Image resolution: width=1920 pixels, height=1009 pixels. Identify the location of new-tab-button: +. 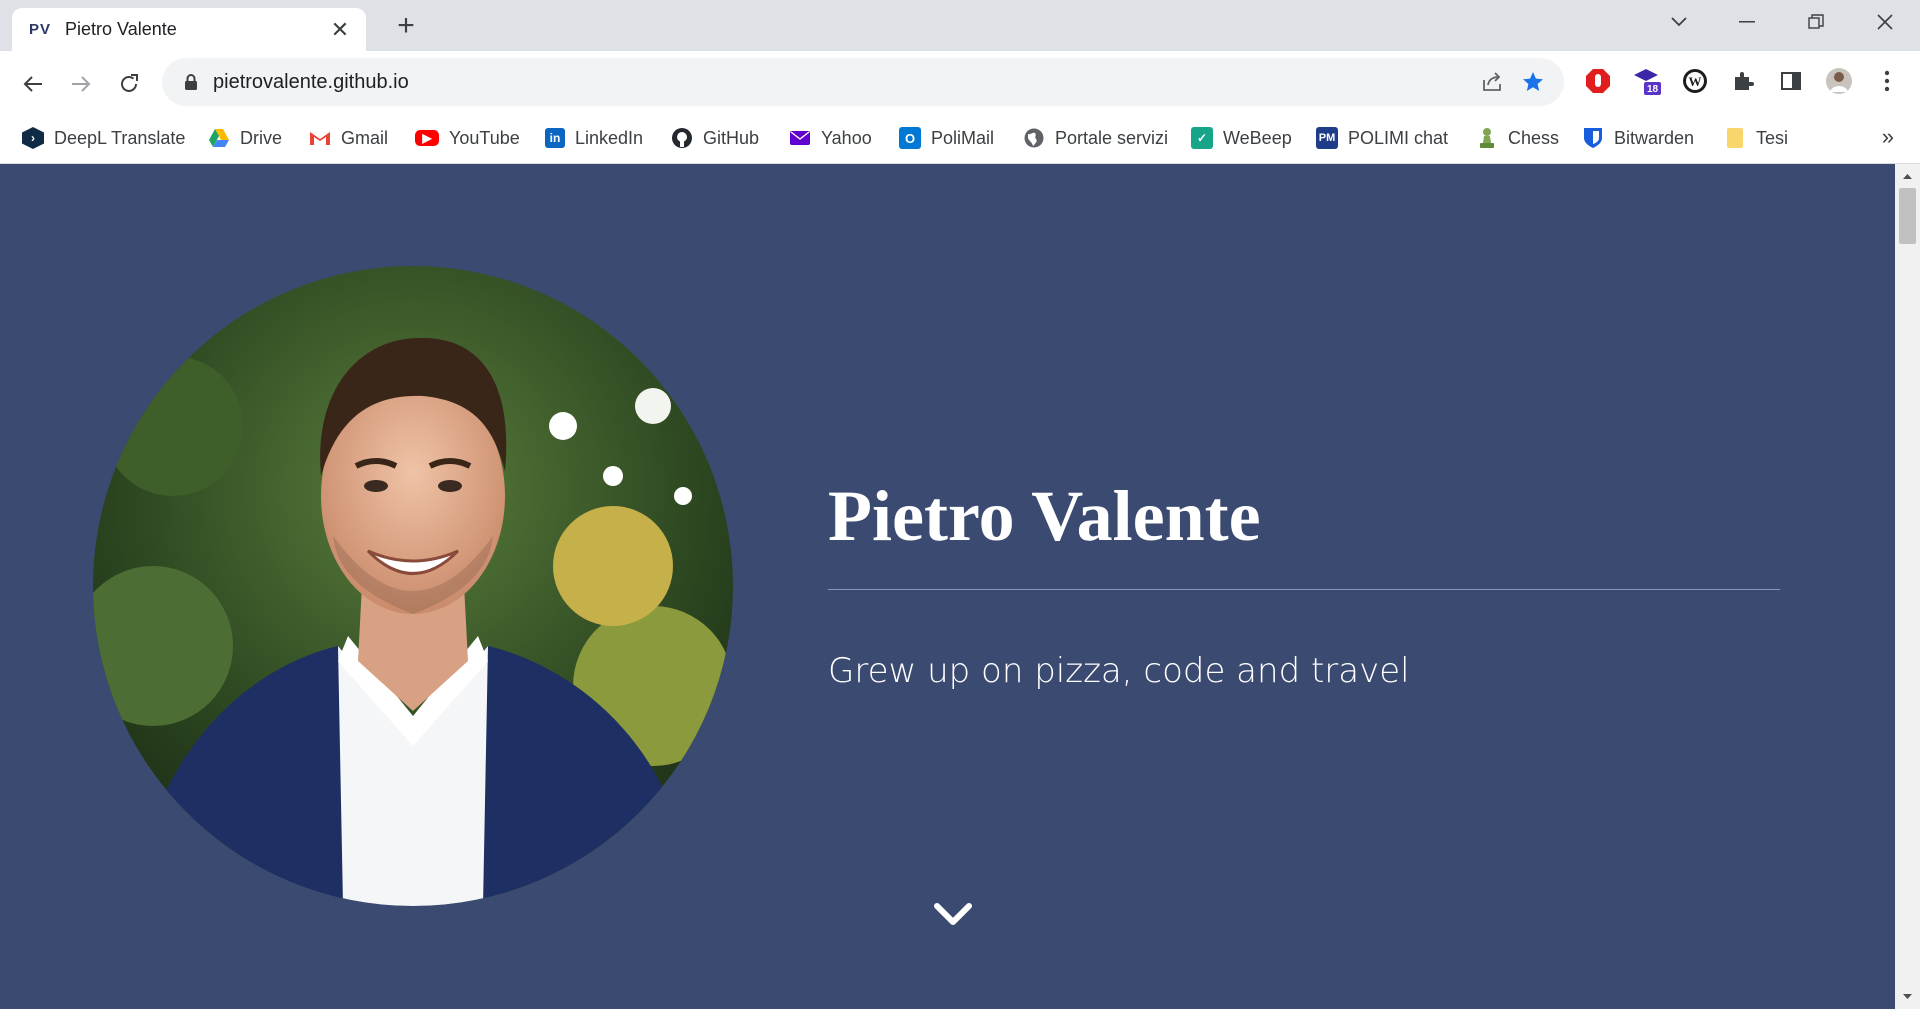
(406, 25).